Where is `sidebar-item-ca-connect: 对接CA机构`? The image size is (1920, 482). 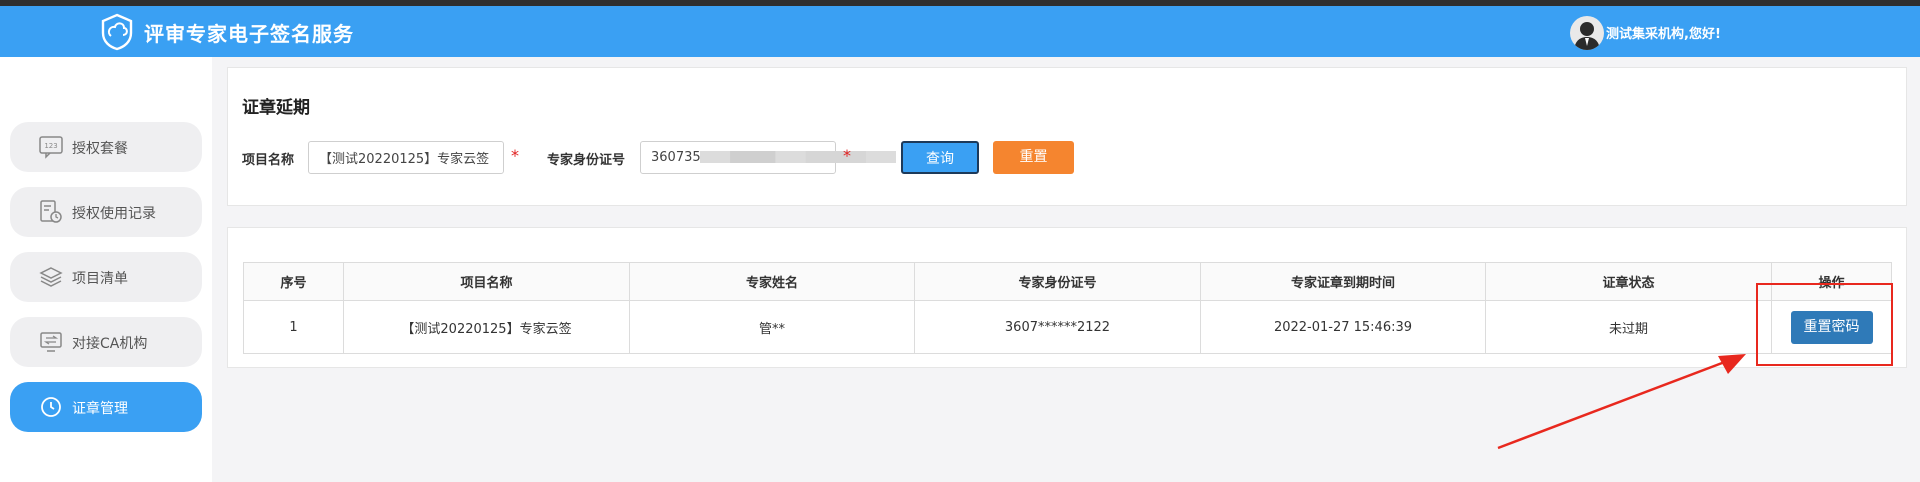 sidebar-item-ca-connect: 对接CA机构 is located at coordinates (106, 342).